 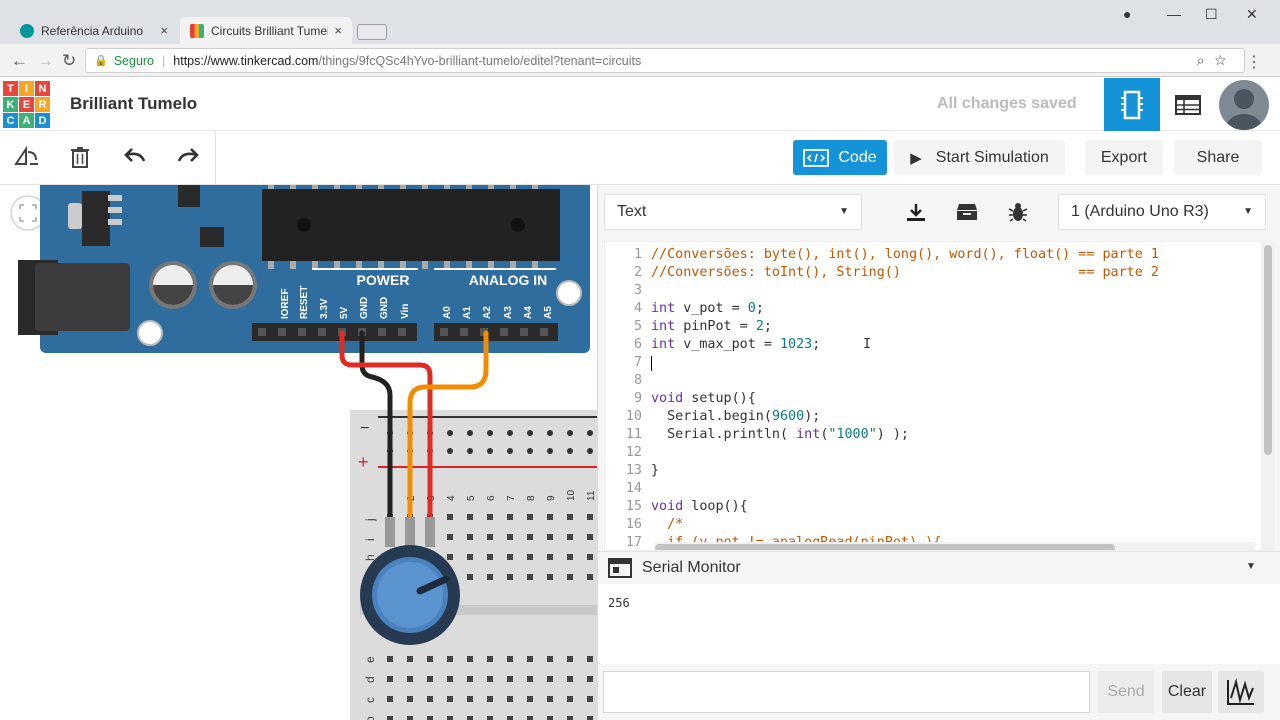 What do you see at coordinates (1241, 692) in the screenshot?
I see `graph-toggle-button` at bounding box center [1241, 692].